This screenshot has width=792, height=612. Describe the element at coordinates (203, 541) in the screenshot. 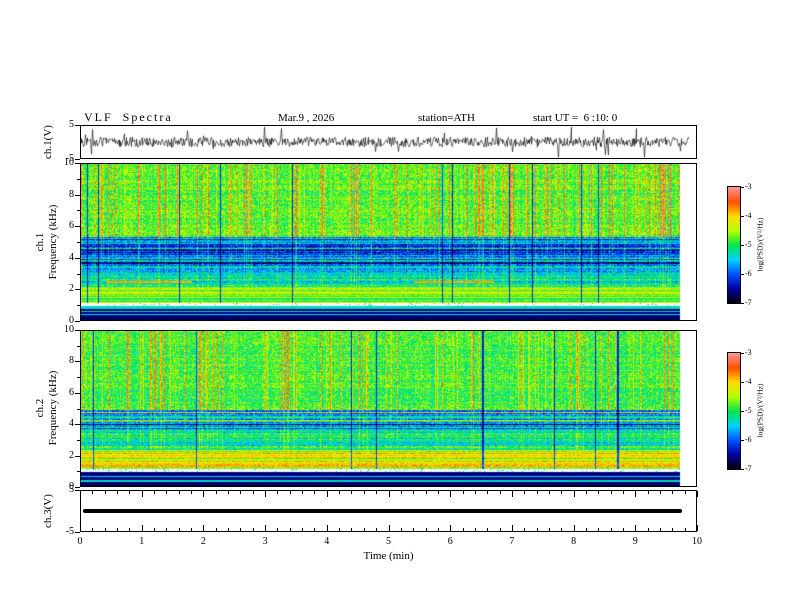

I see `x-tick-label: 2` at that location.